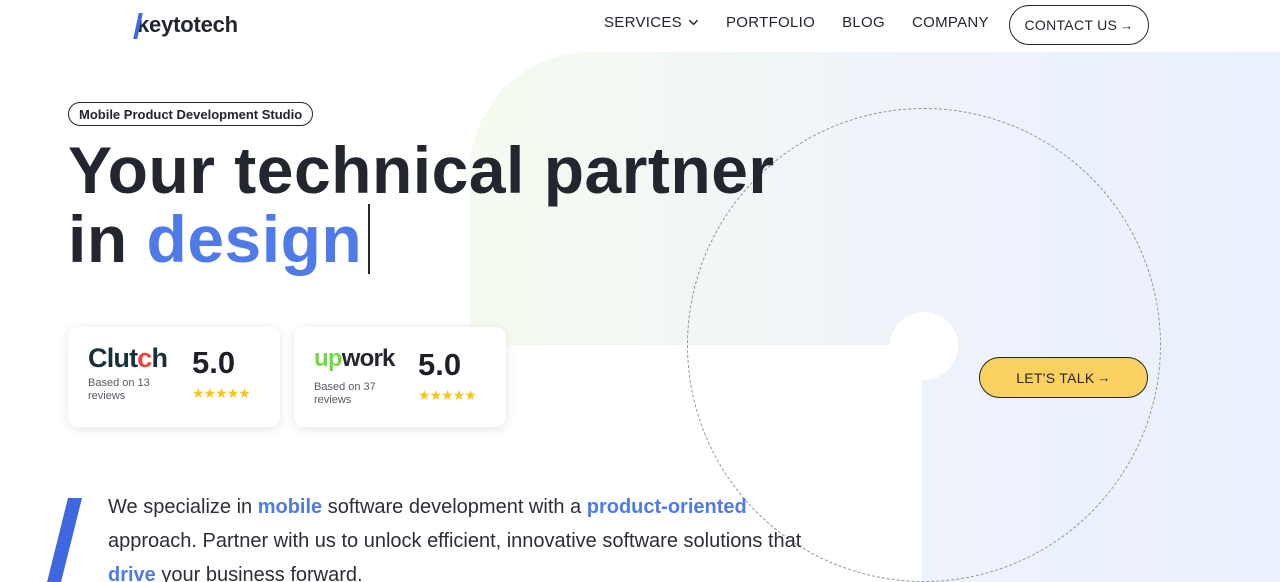  I want to click on upwork-score: 5.0, so click(440, 364).